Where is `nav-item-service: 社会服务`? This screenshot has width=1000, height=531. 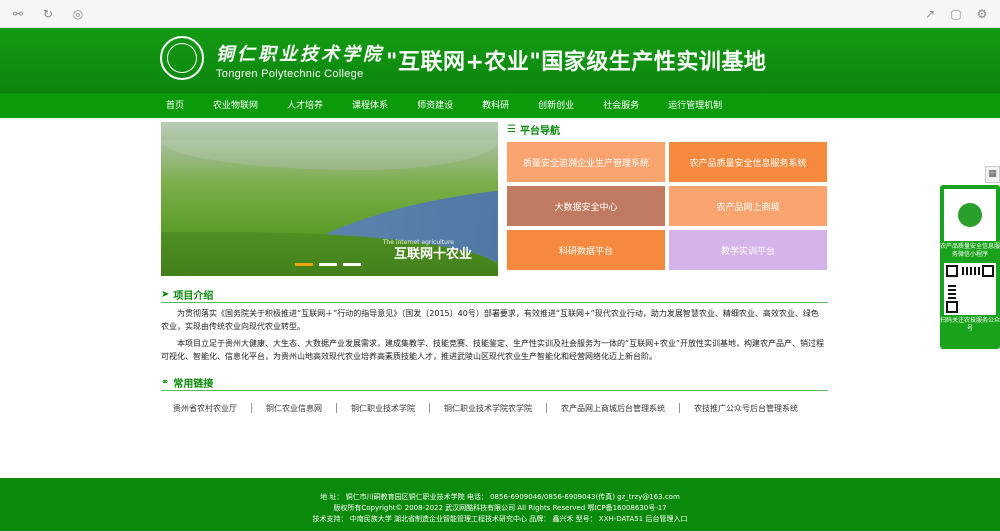
nav-item-service: 社会服务 is located at coordinates (621, 106).